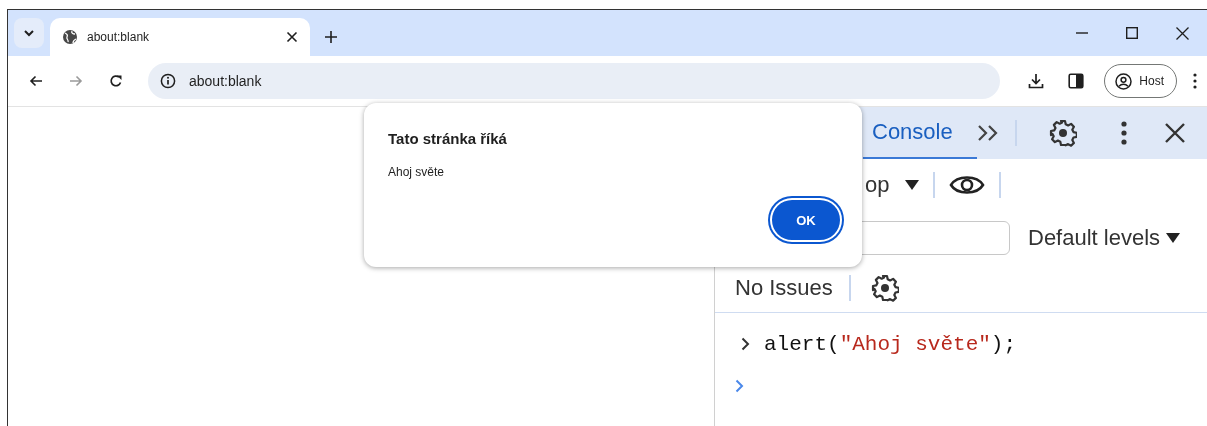 The width and height of the screenshot is (1207, 426). What do you see at coordinates (1104, 237) in the screenshot?
I see `log-levels-dropdown: Default levels` at bounding box center [1104, 237].